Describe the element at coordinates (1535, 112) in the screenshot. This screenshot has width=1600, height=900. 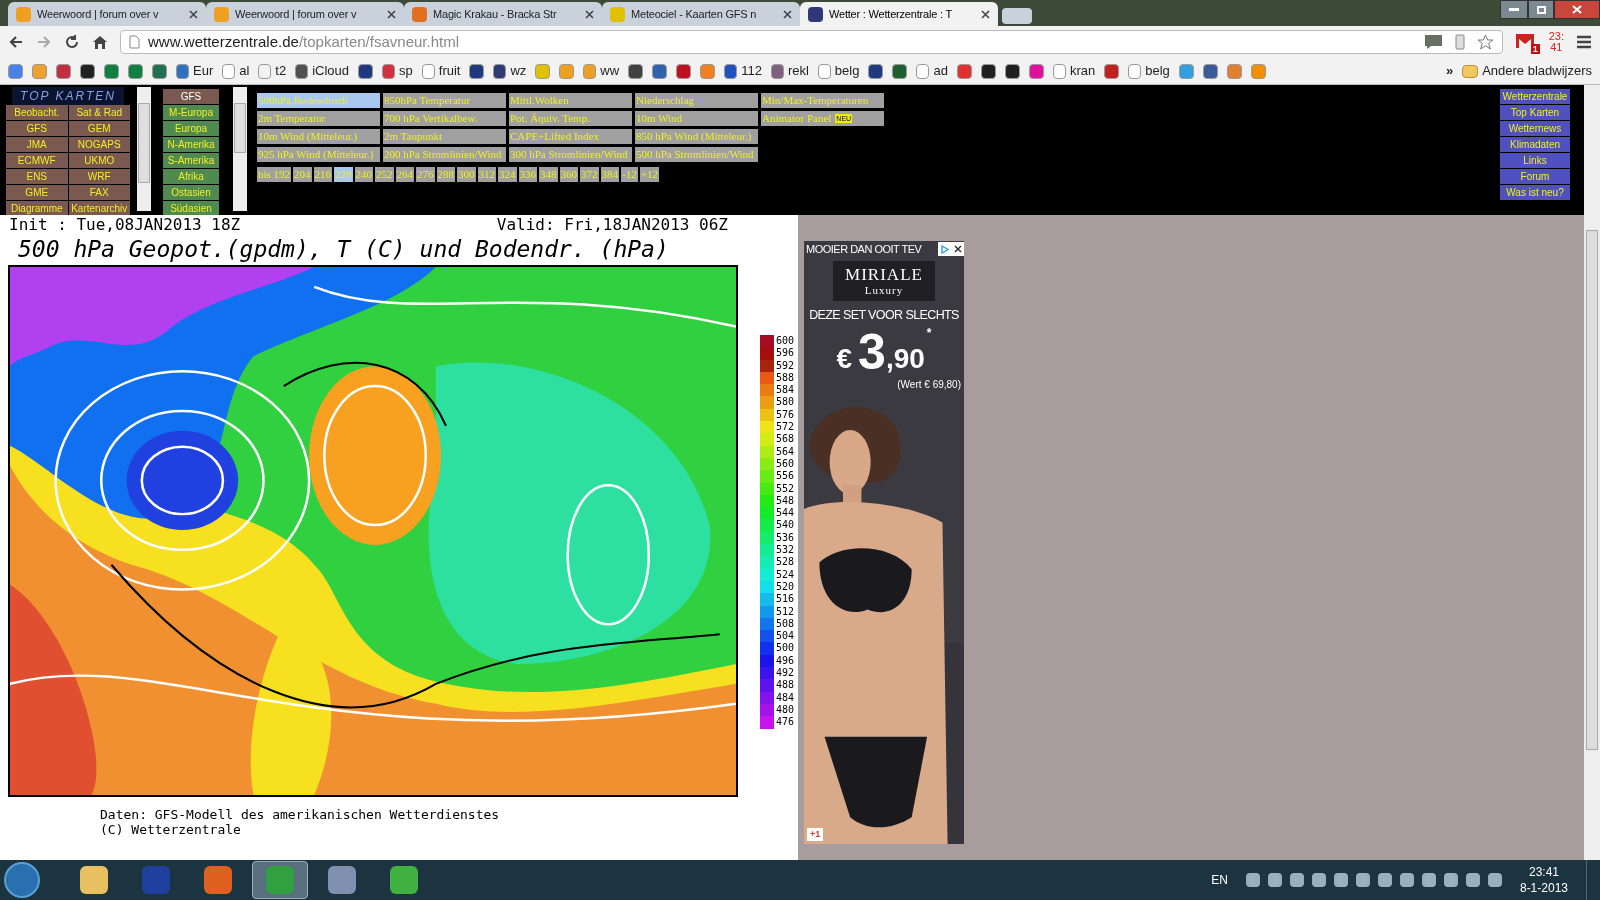
I see `site-link: Top Karten` at that location.